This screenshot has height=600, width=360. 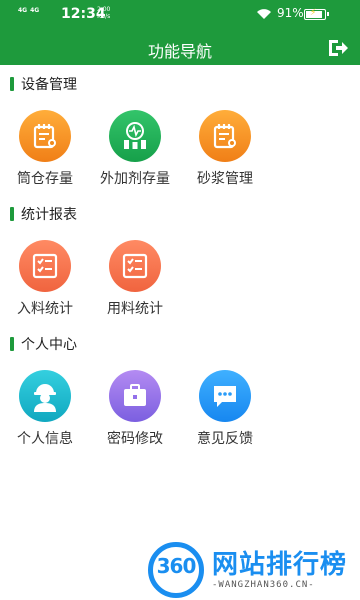 I want to click on network-speed-value: 2.00, so click(x=104, y=9).